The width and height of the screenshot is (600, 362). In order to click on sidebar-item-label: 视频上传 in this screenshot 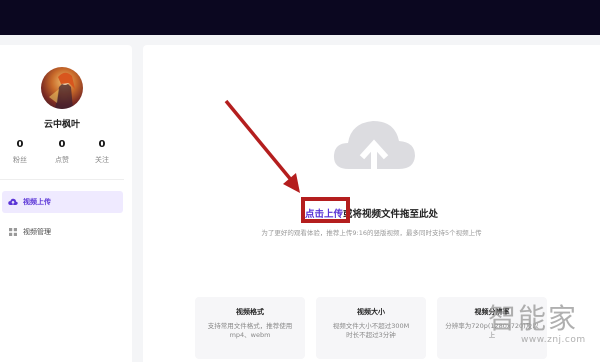, I will do `click(37, 202)`.